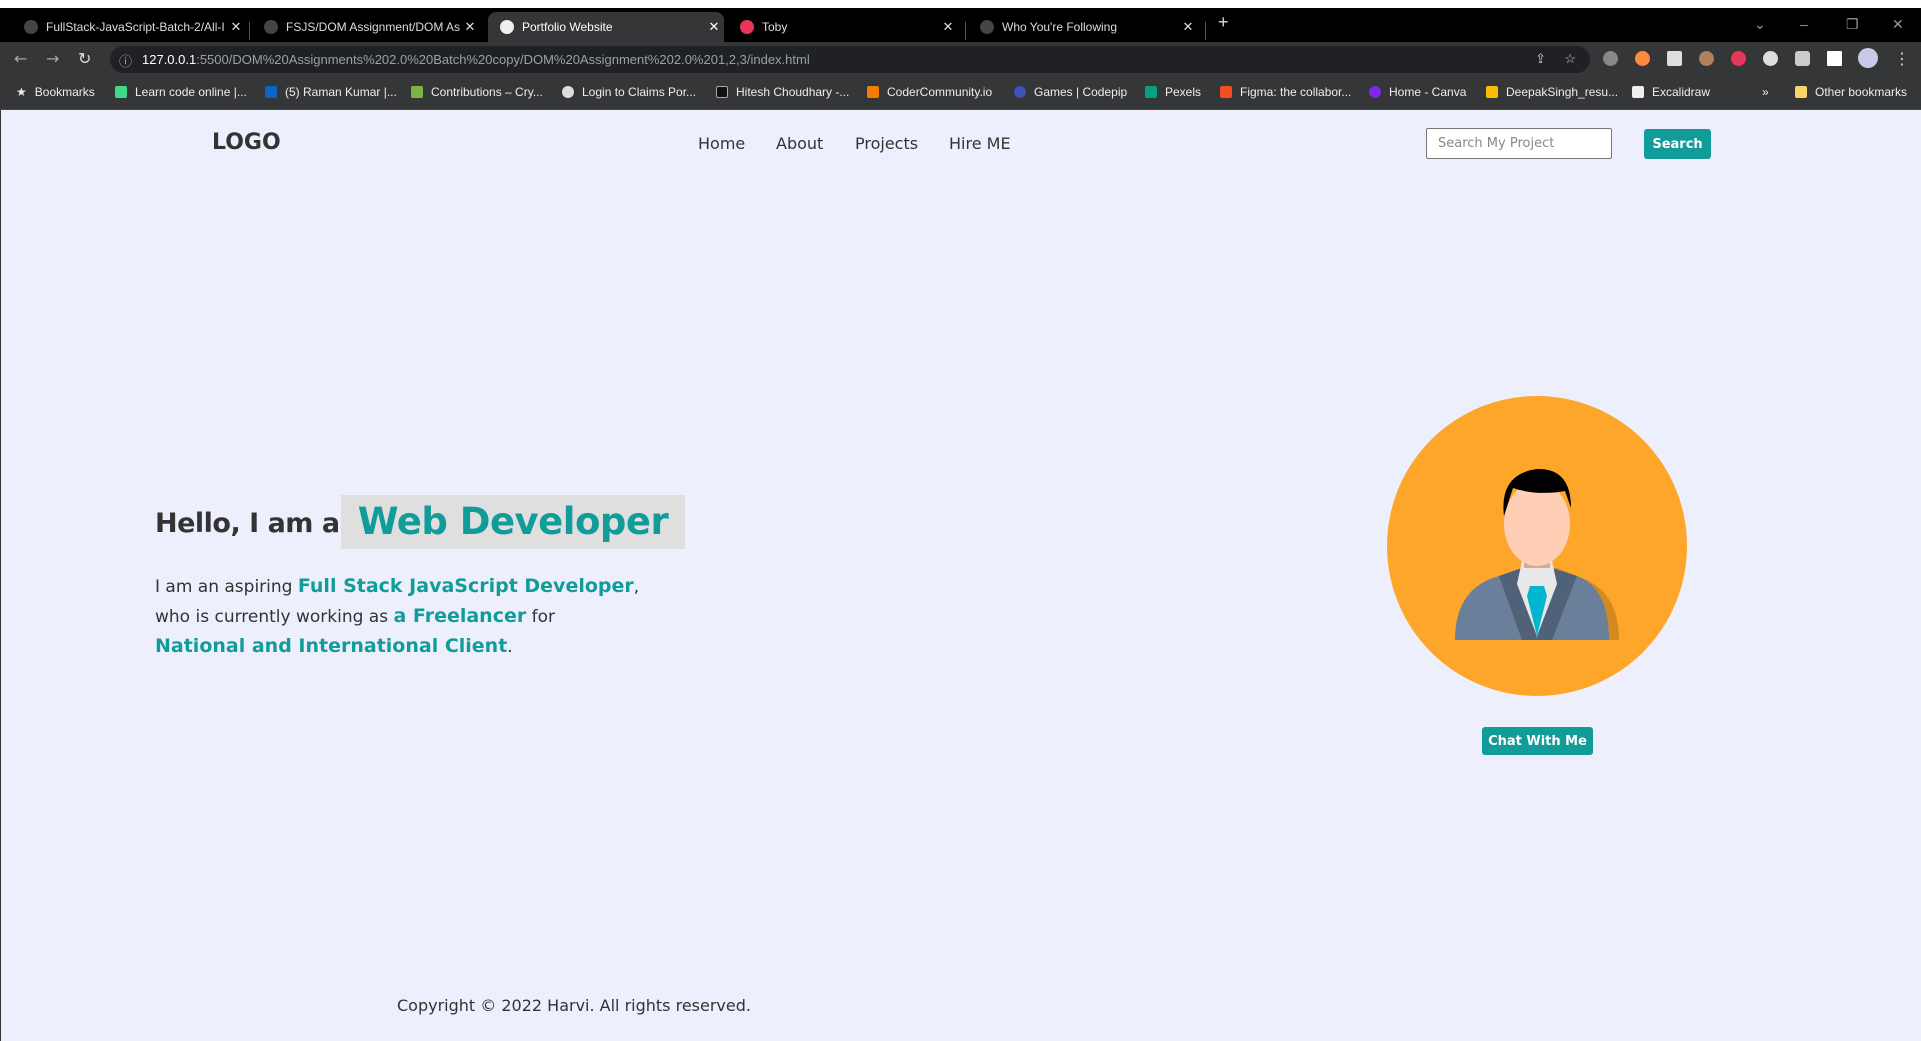 The width and height of the screenshot is (1921, 1041). I want to click on intro-highlight: Full Stack JavaScript Developer, so click(465, 586).